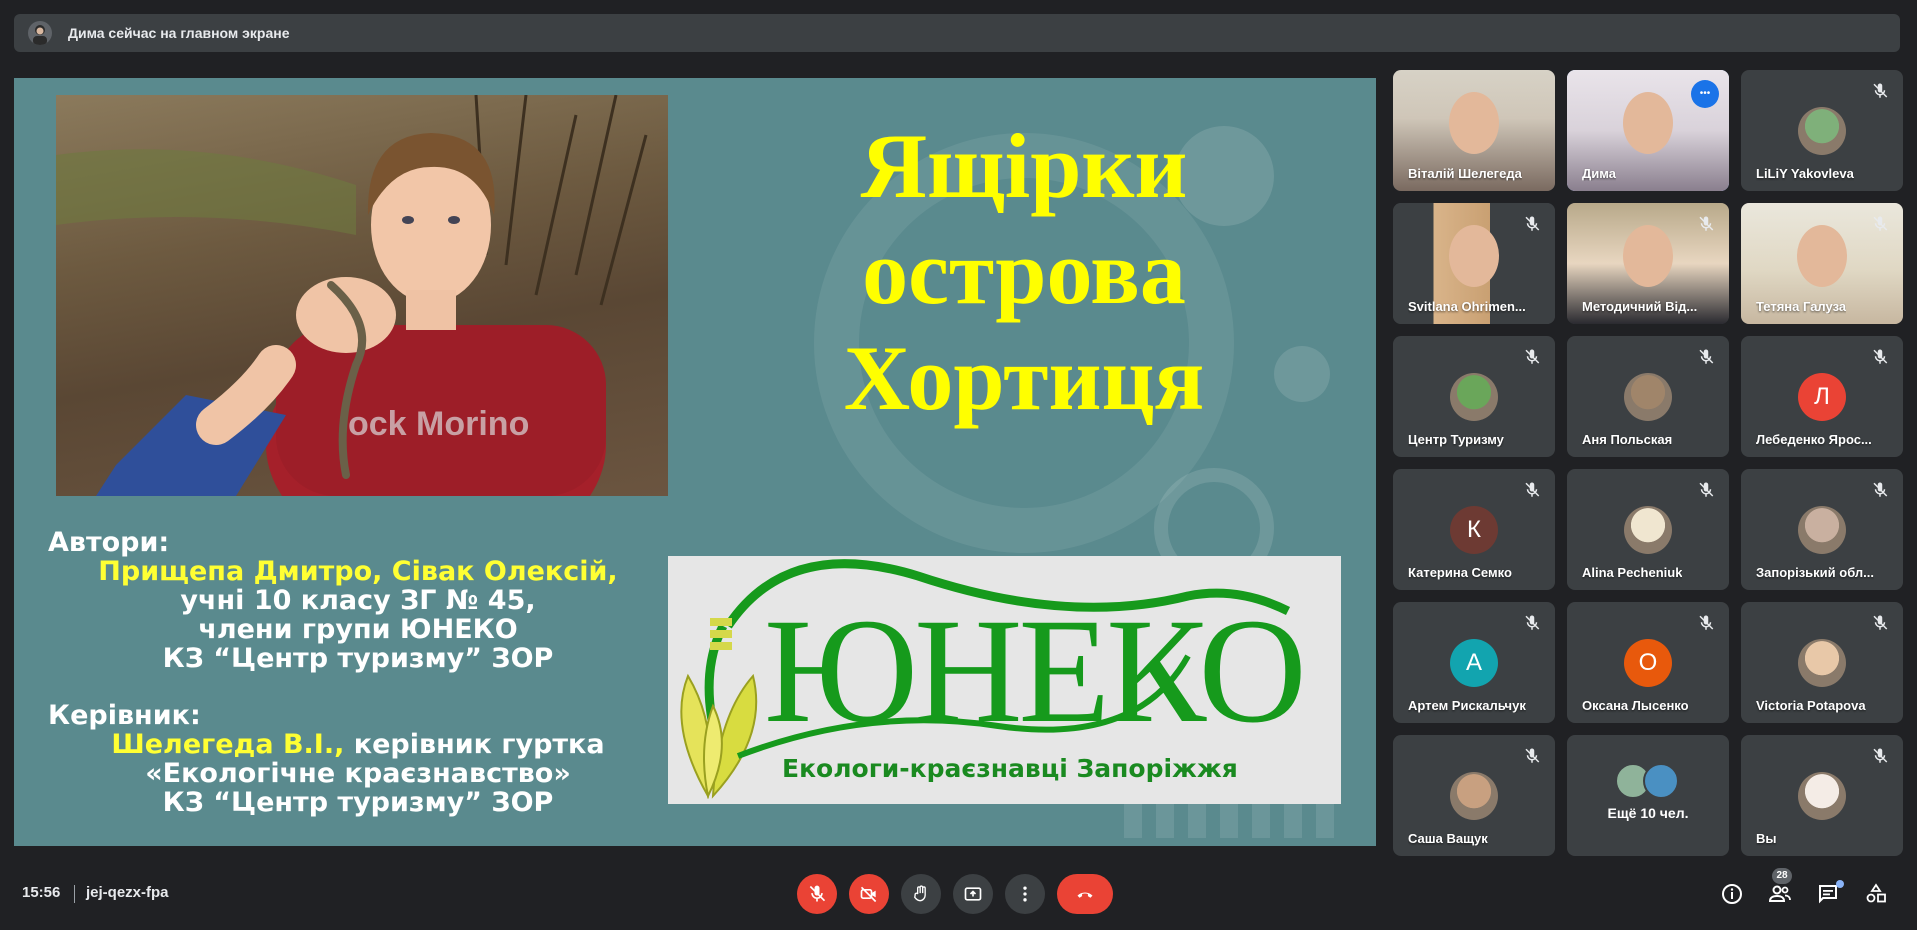  I want to click on tile-options-icon: •••, so click(1705, 94).